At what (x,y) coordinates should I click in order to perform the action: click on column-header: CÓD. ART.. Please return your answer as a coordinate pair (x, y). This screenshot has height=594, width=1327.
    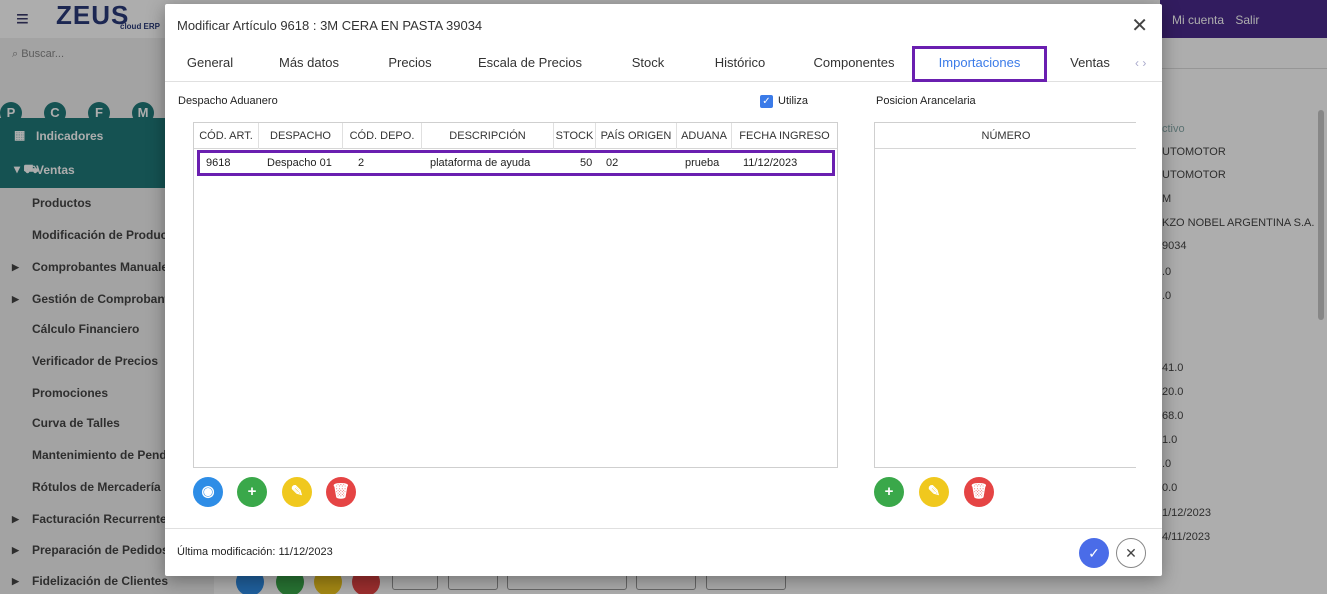
    Looking at the image, I should click on (226, 136).